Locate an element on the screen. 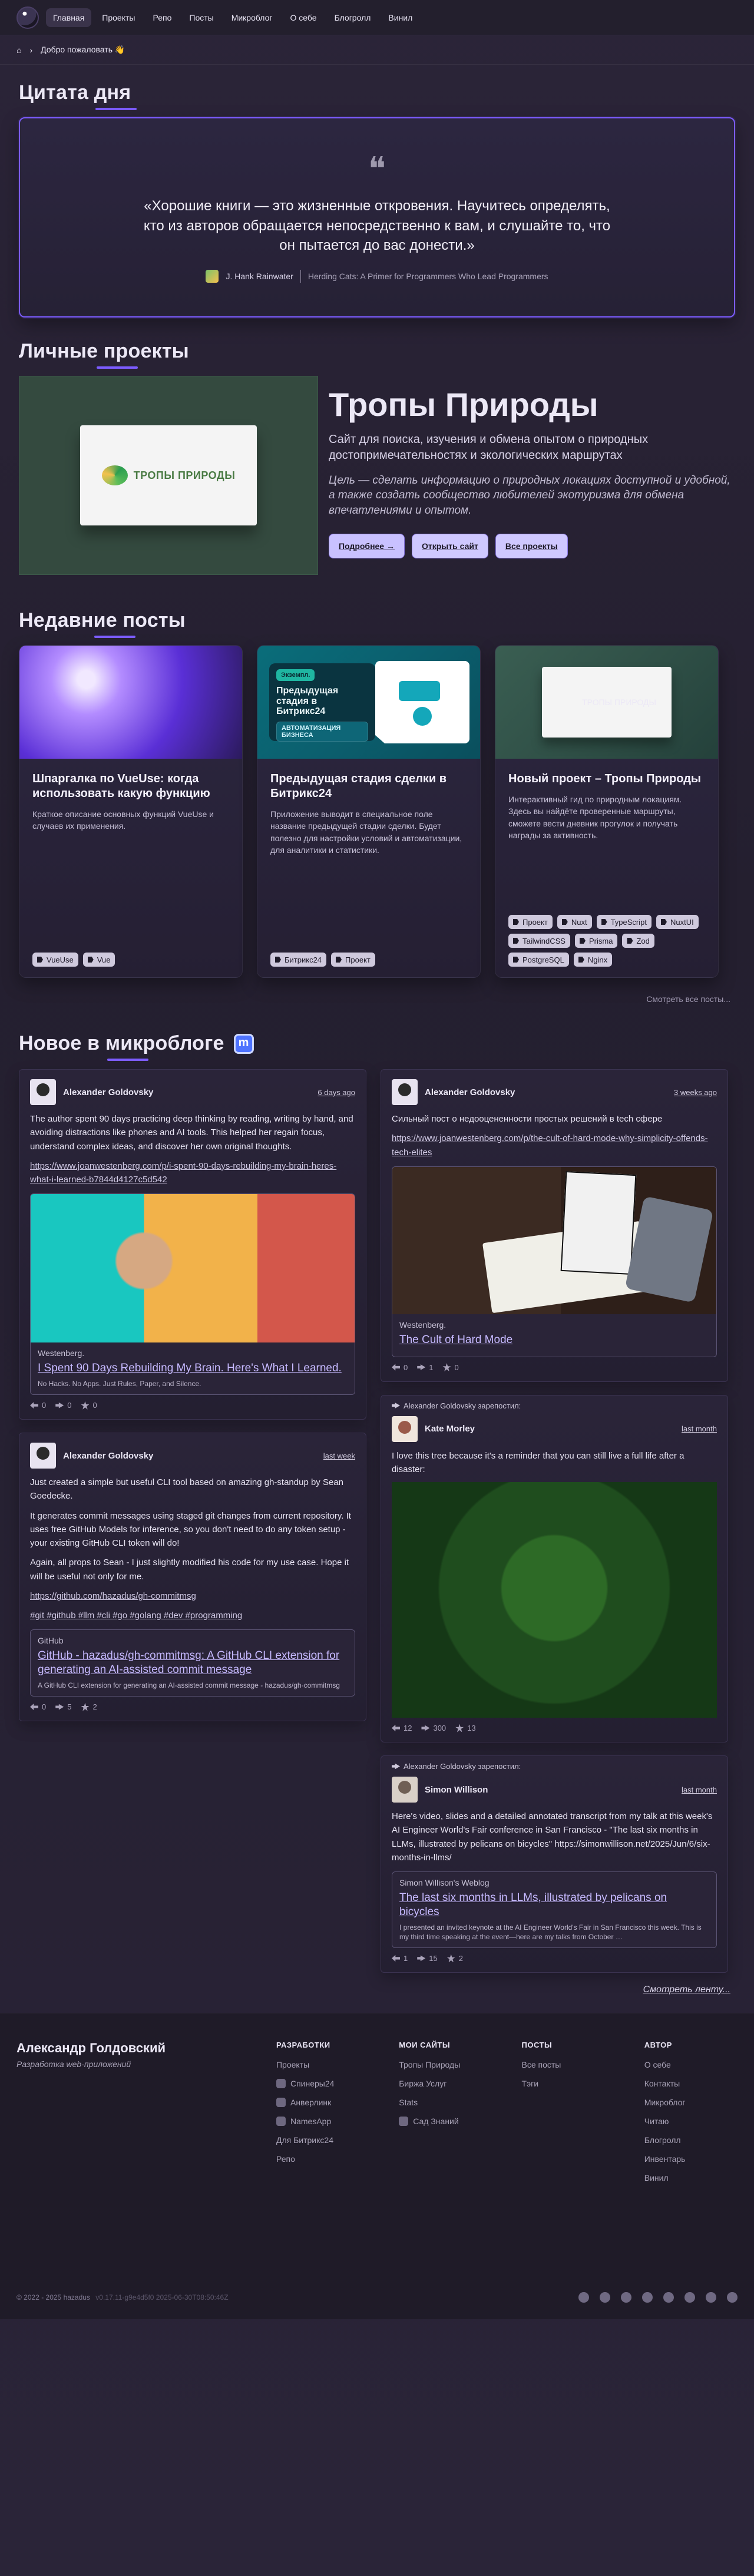 This screenshot has height=2576, width=754. footer-link: Репо is located at coordinates (322, 2159).